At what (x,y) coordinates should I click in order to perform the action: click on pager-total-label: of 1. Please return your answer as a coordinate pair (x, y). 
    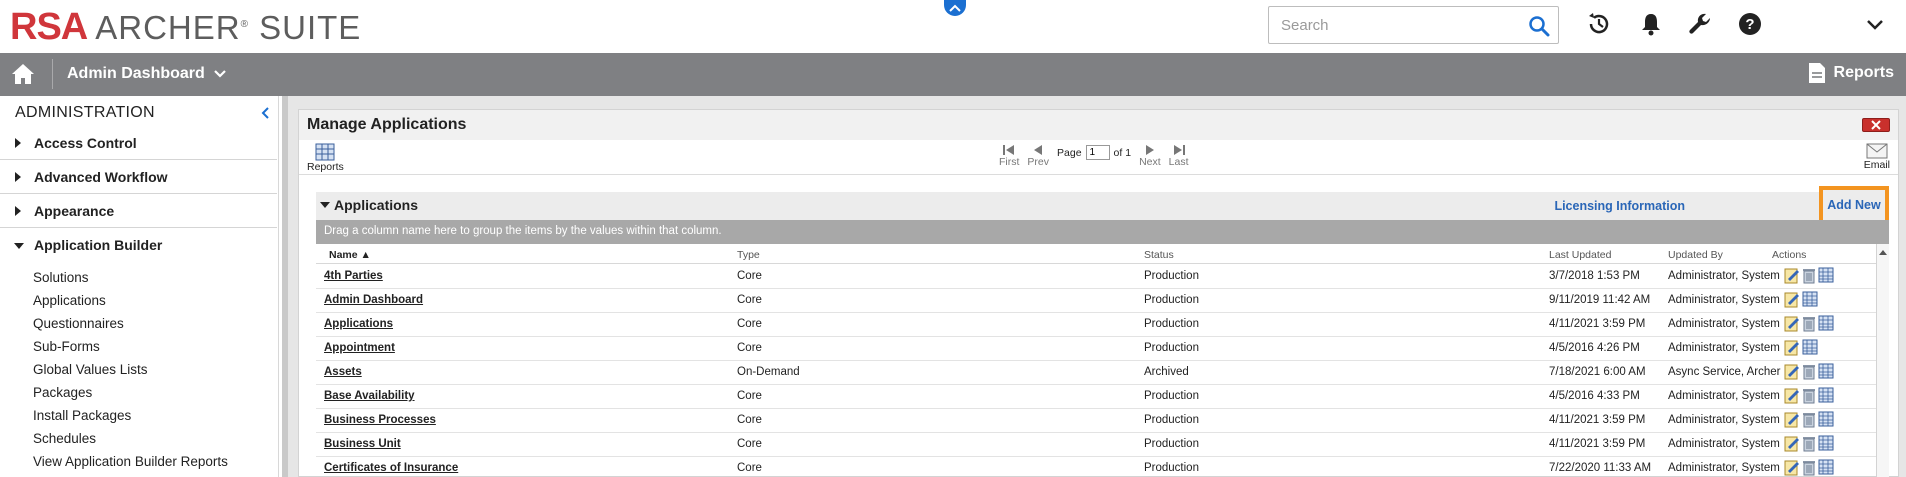
    Looking at the image, I should click on (1122, 152).